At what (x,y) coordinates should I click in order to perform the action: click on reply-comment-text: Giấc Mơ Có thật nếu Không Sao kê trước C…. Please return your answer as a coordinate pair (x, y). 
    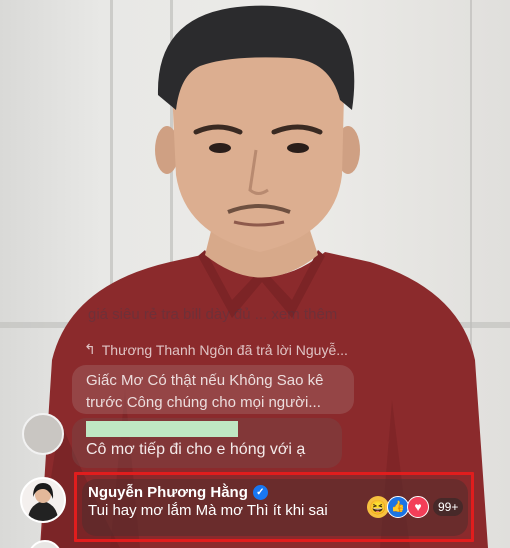
    Looking at the image, I should click on (205, 391).